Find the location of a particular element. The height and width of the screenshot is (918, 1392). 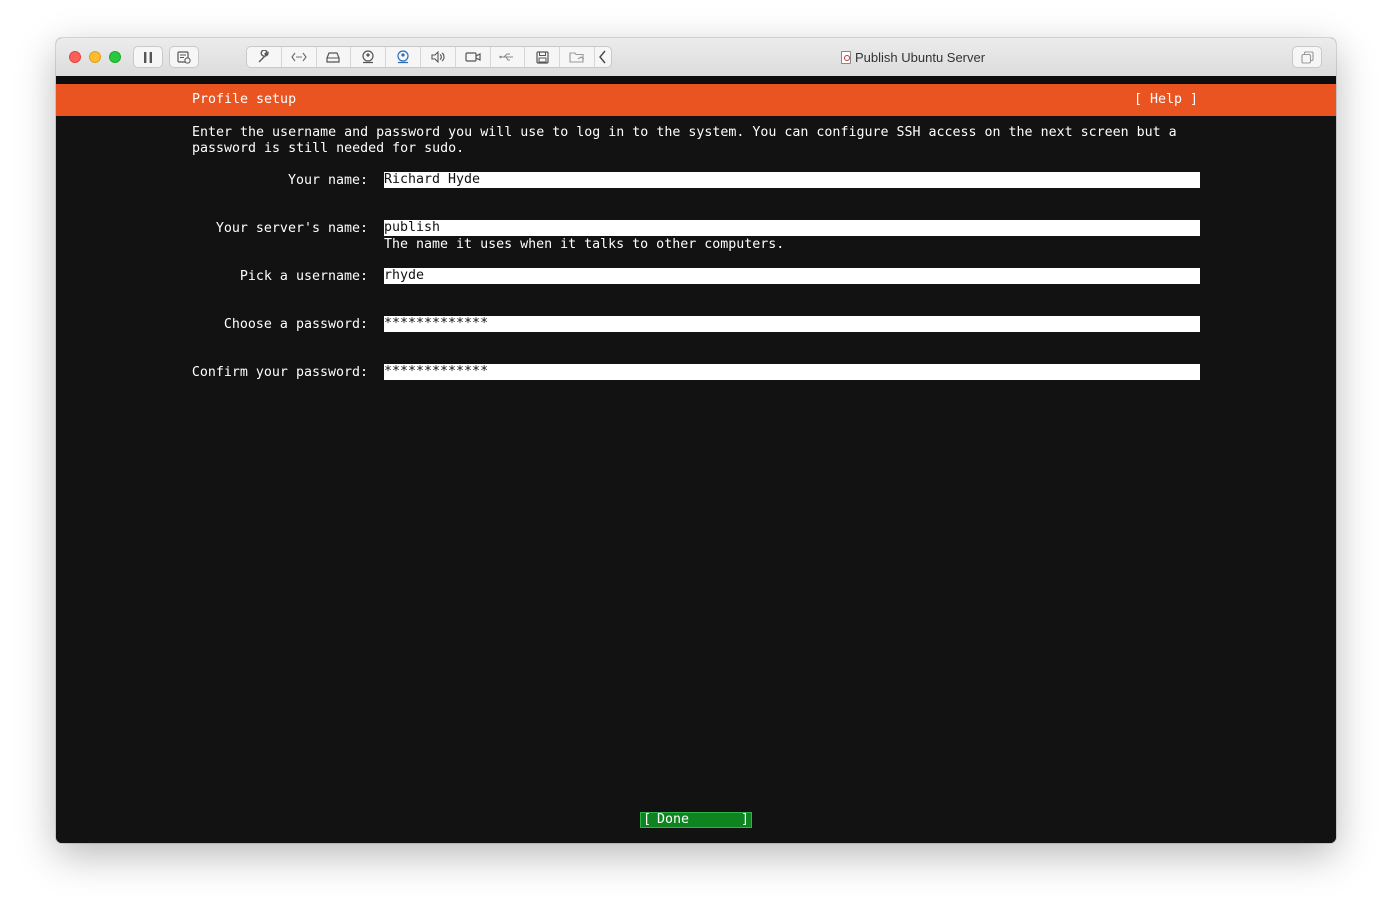

snapshot-icon is located at coordinates (184, 57).